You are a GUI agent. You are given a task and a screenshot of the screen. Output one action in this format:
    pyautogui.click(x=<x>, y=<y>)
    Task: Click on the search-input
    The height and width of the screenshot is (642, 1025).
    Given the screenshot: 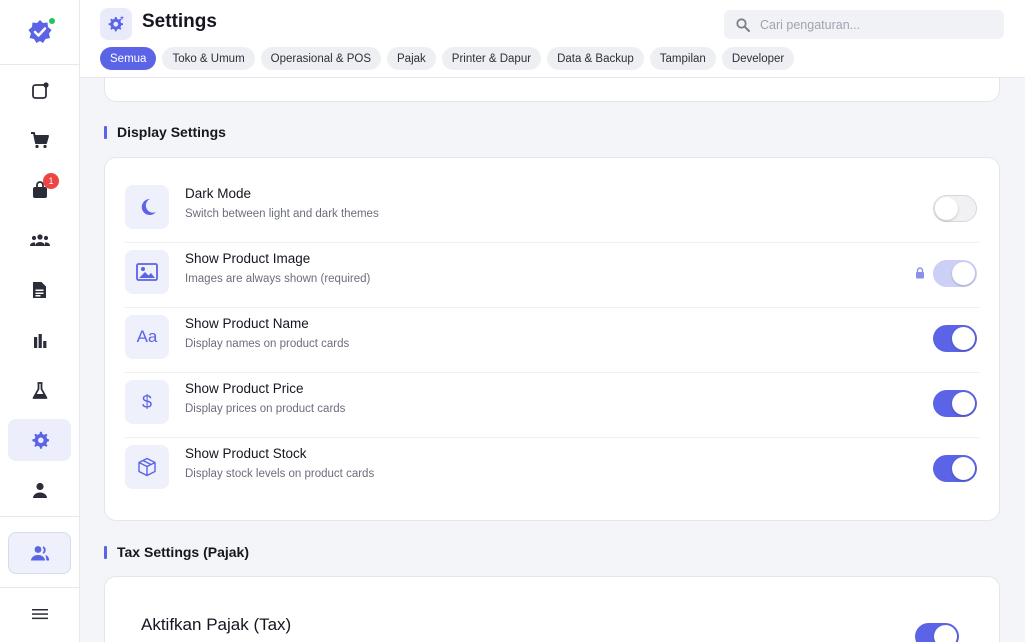 What is the action you would take?
    pyautogui.click(x=870, y=24)
    